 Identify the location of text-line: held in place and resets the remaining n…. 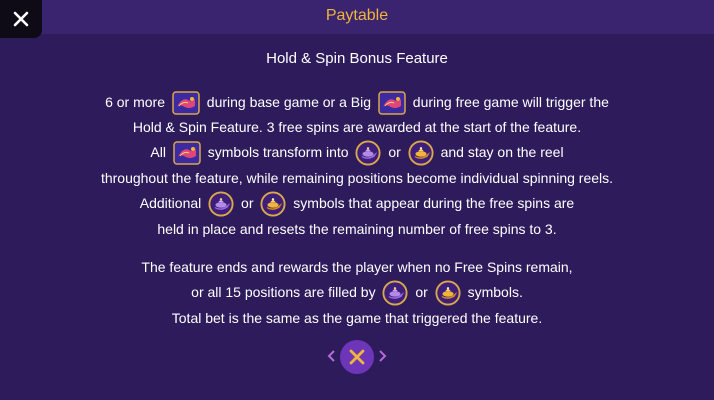
(357, 228).